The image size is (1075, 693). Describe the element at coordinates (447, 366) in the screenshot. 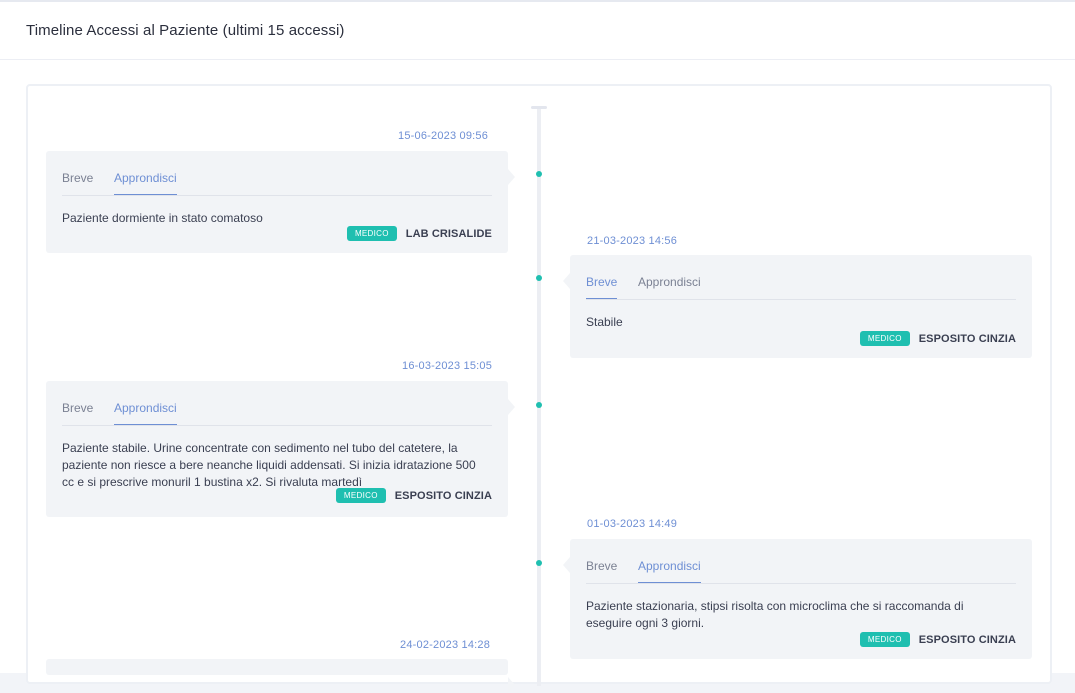

I see `entry-date: 16-03-2023 15:05` at that location.